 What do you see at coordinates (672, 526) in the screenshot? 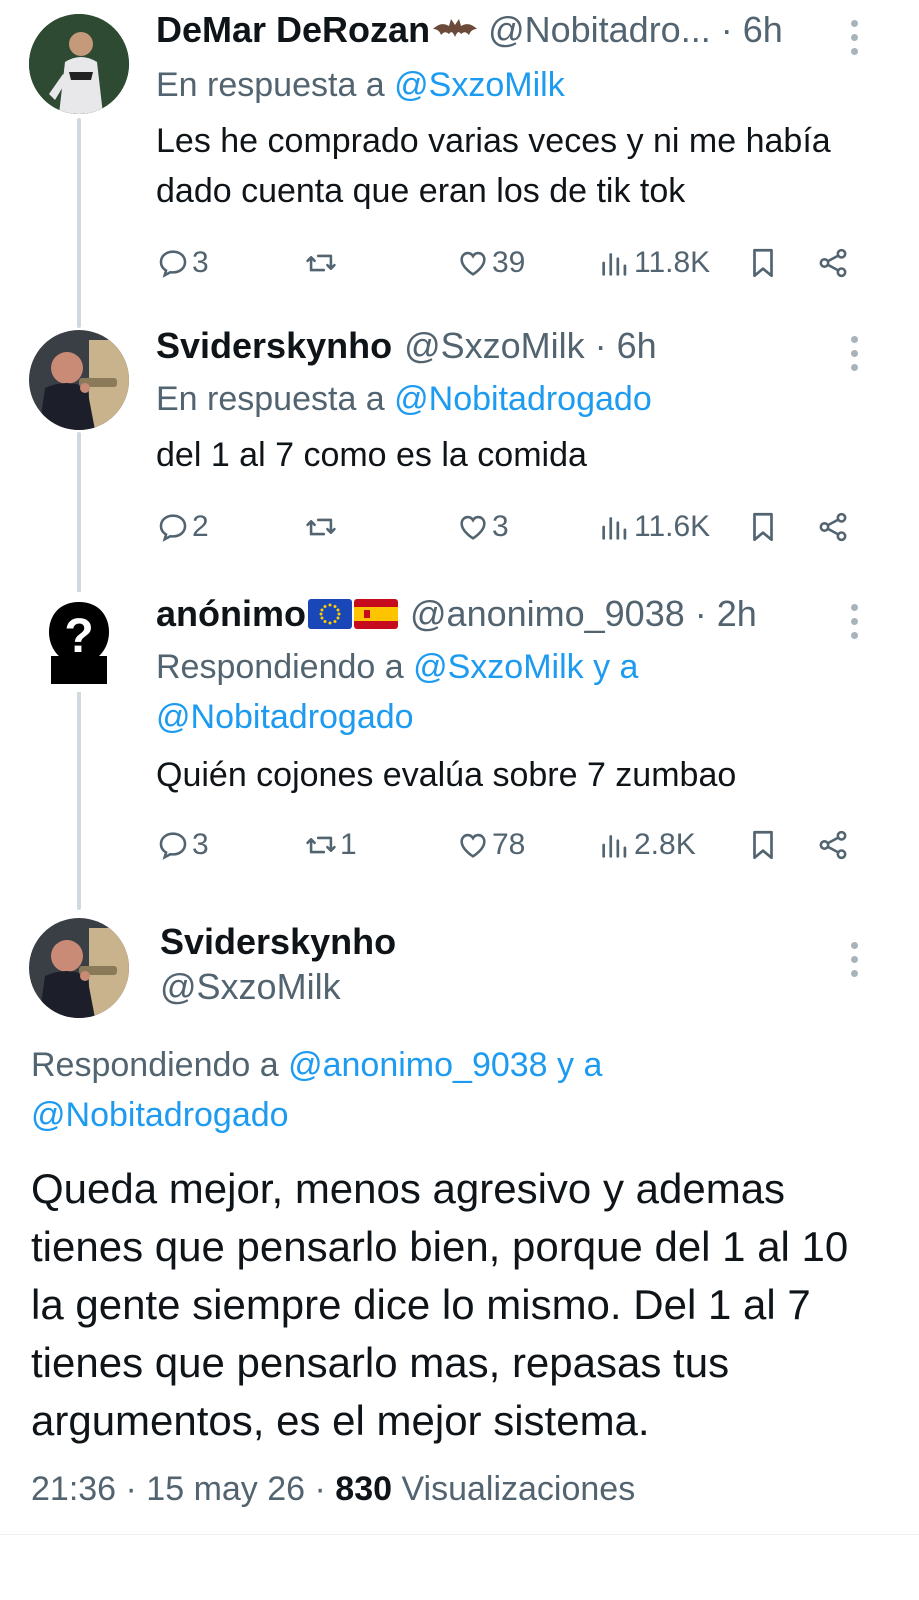
I see `views-count: 11.6K` at bounding box center [672, 526].